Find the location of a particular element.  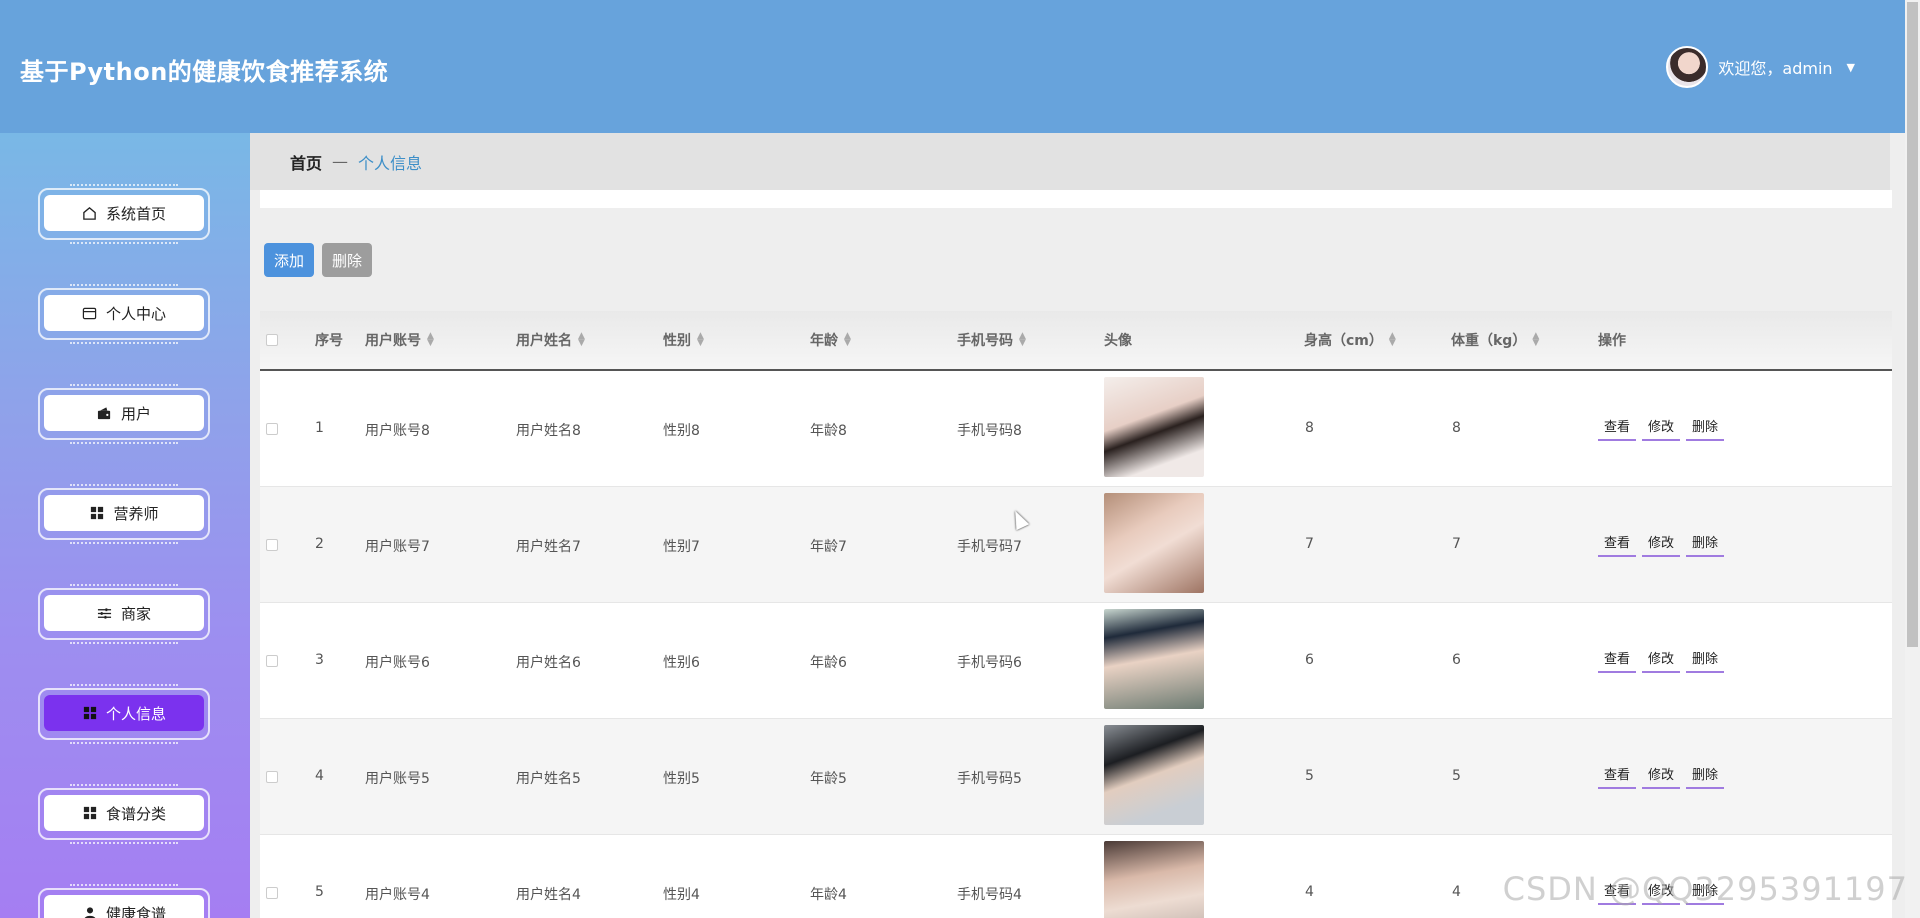

cell-name: 用户姓名7 is located at coordinates (548, 547).